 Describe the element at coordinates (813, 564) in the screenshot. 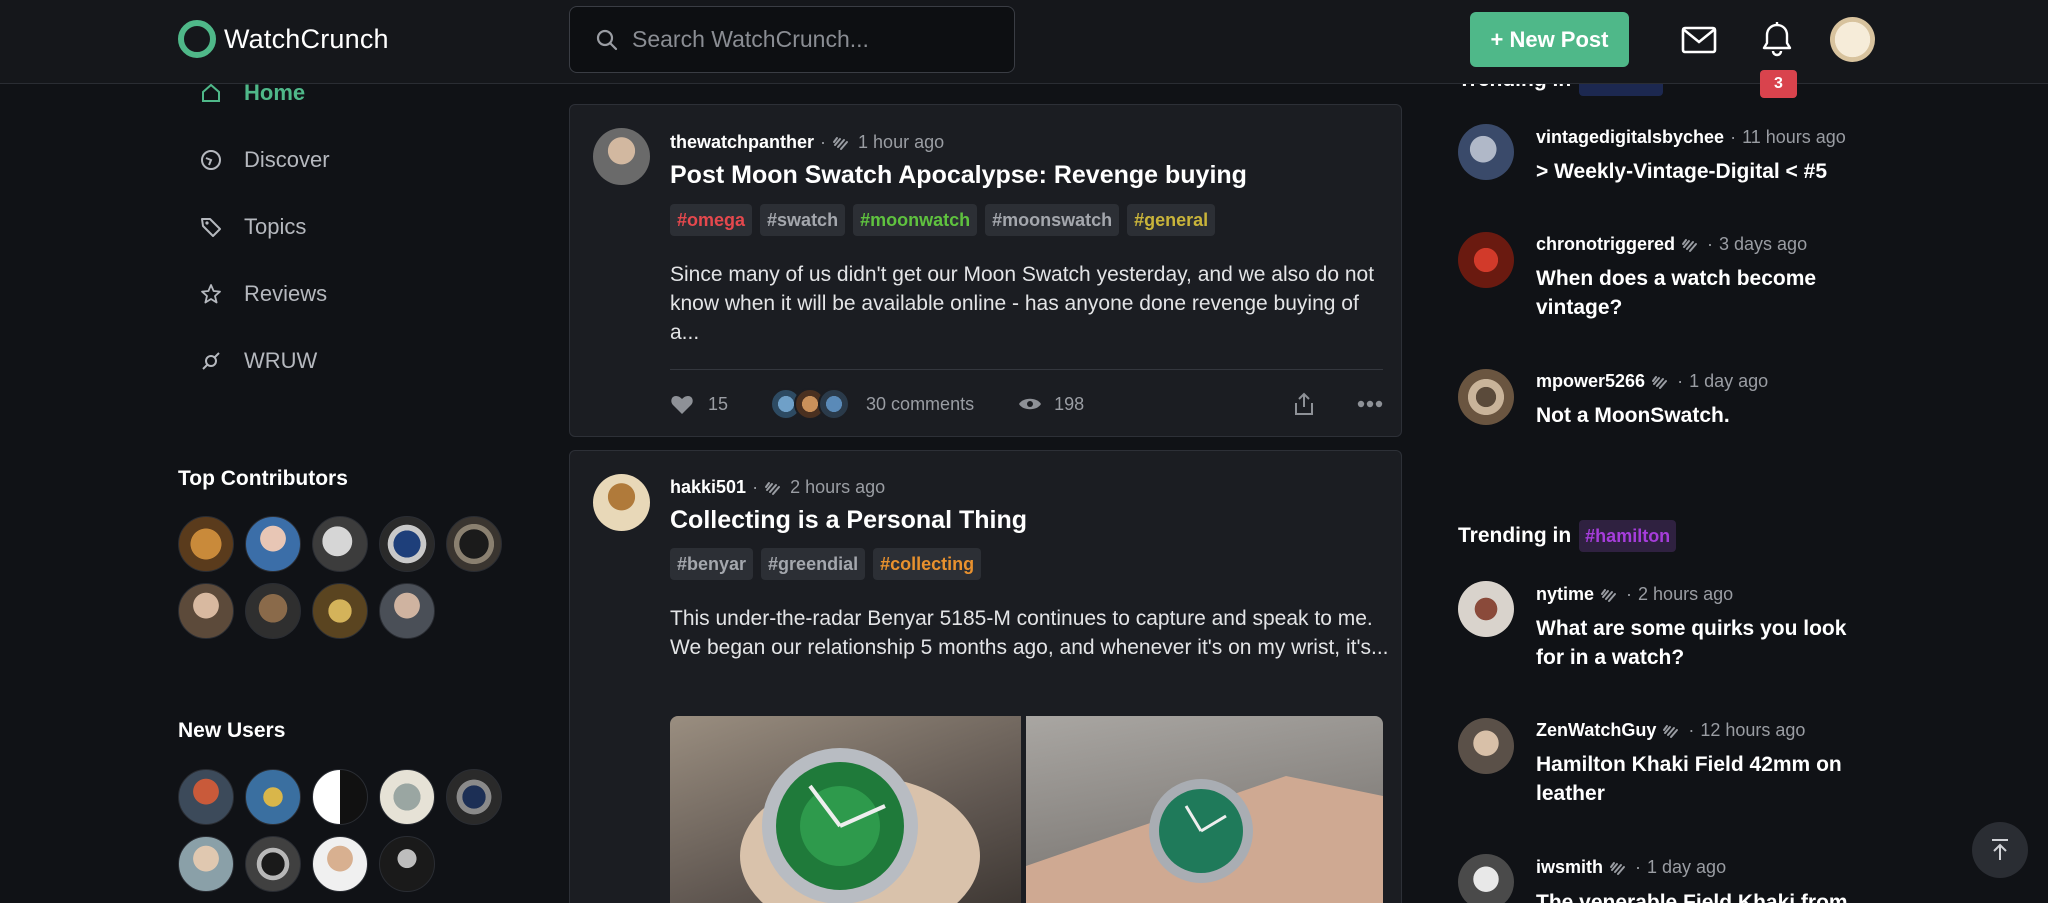

I see `tag-greendial: #greendial` at that location.